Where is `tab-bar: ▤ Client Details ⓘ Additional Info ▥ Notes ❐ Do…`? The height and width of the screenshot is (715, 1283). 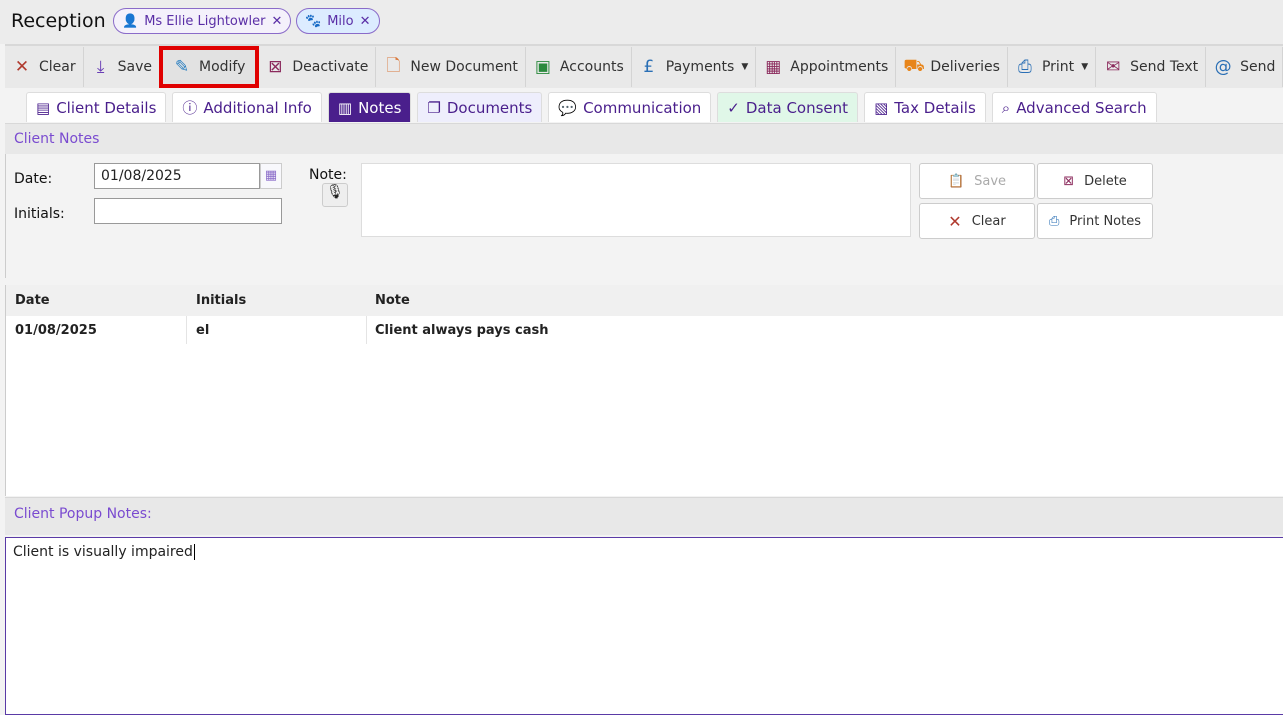 tab-bar: ▤ Client Details ⓘ Additional Info ▥ Notes ❐ Do… is located at coordinates (591, 107).